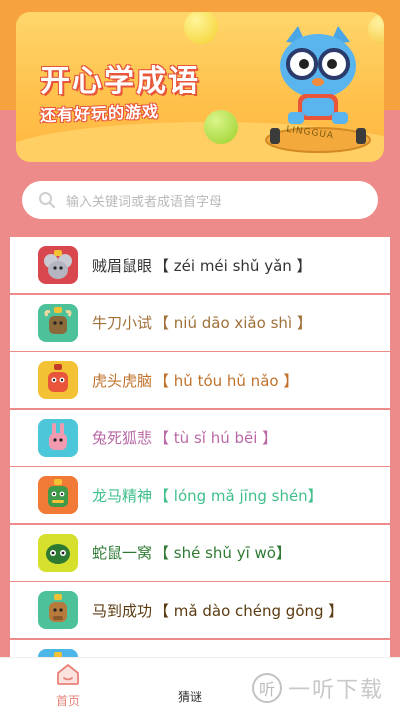  Describe the element at coordinates (122, 610) in the screenshot. I see `idiom-word: 马到成功` at that location.